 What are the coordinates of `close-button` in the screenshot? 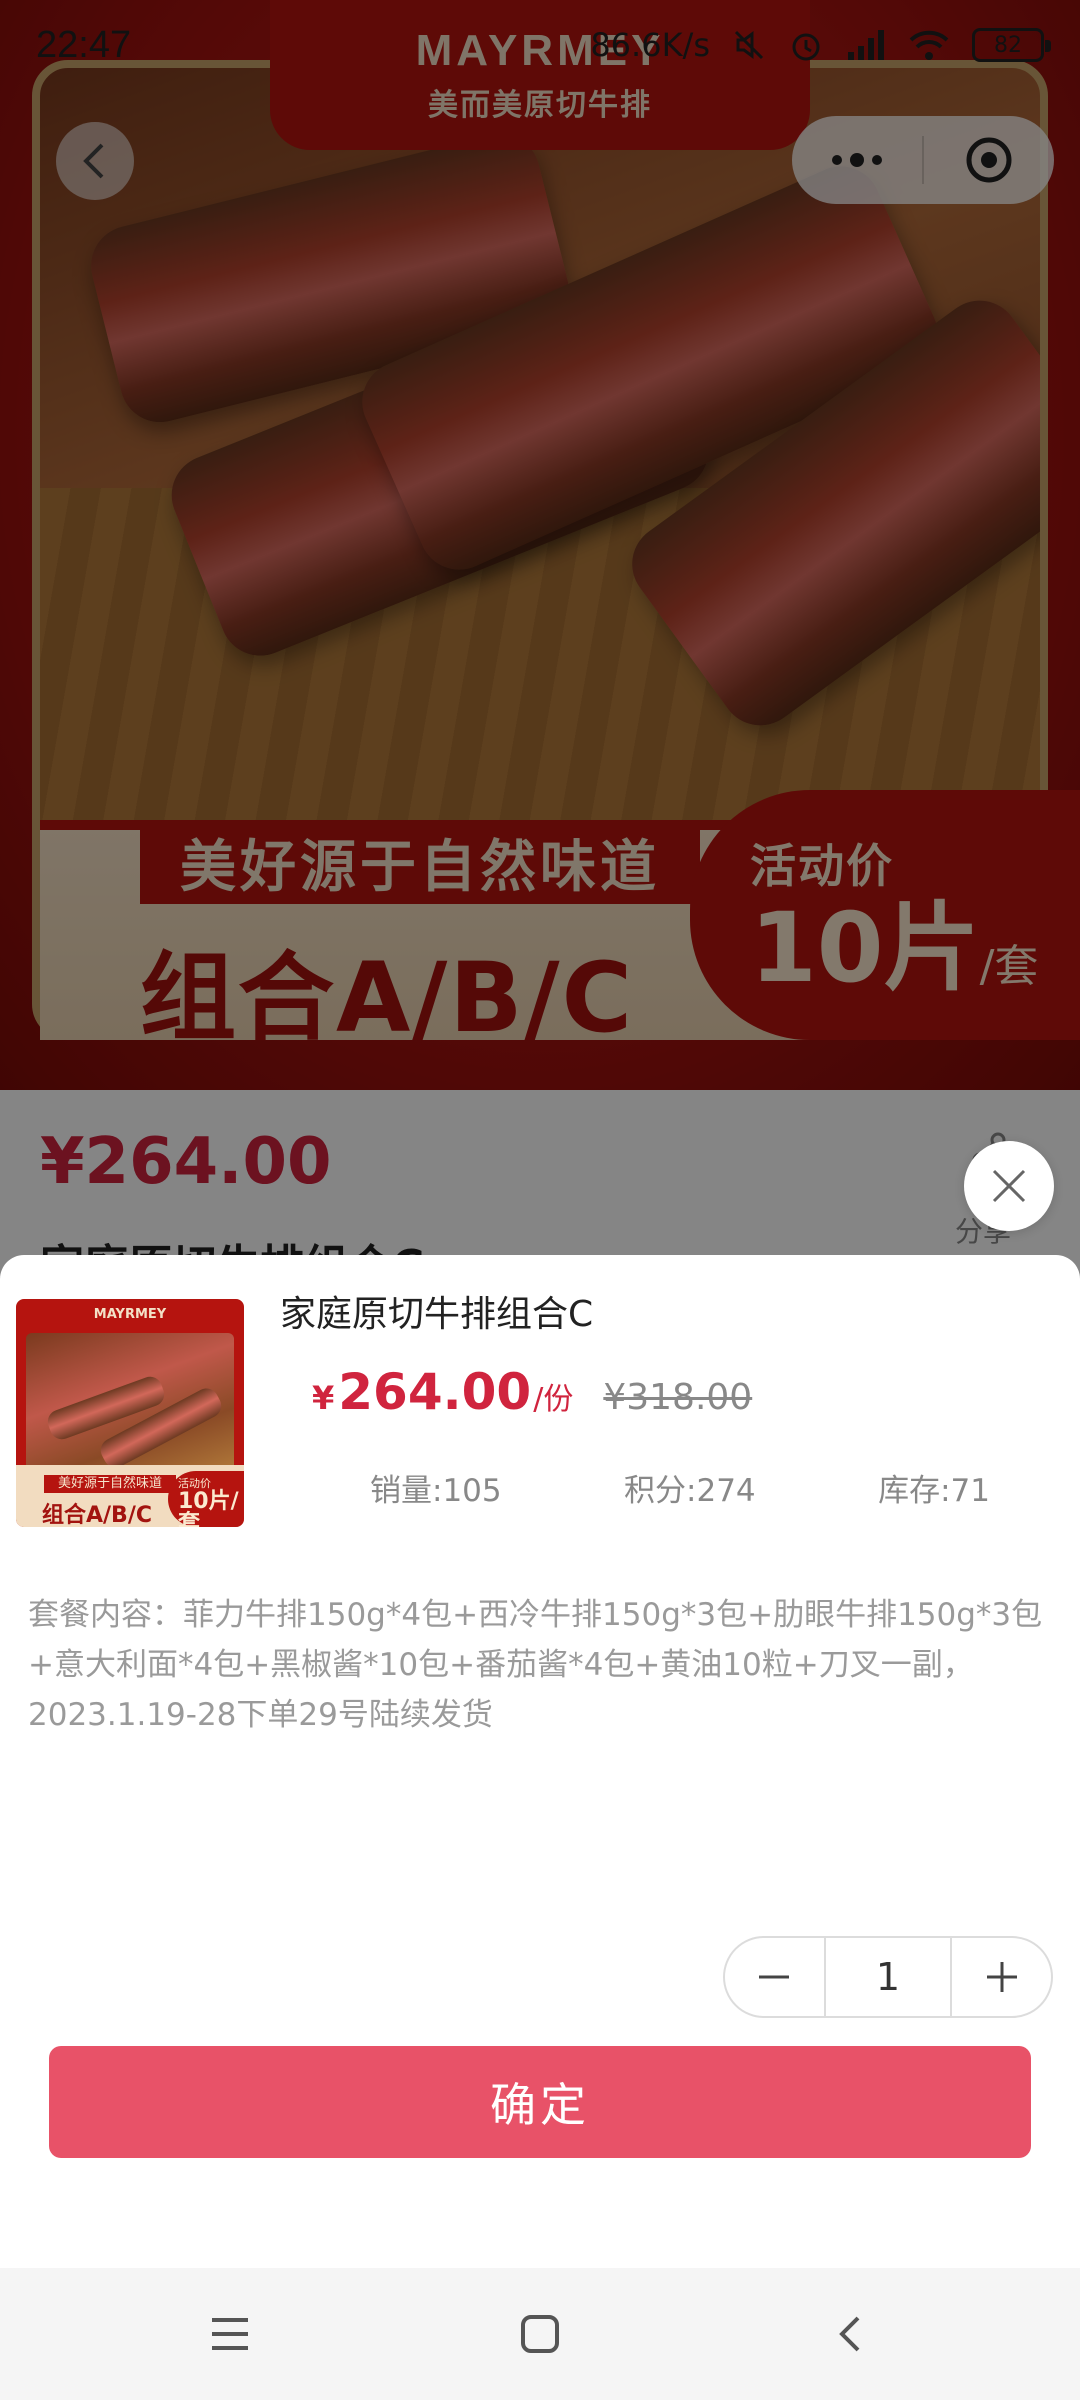 It's located at (1009, 1186).